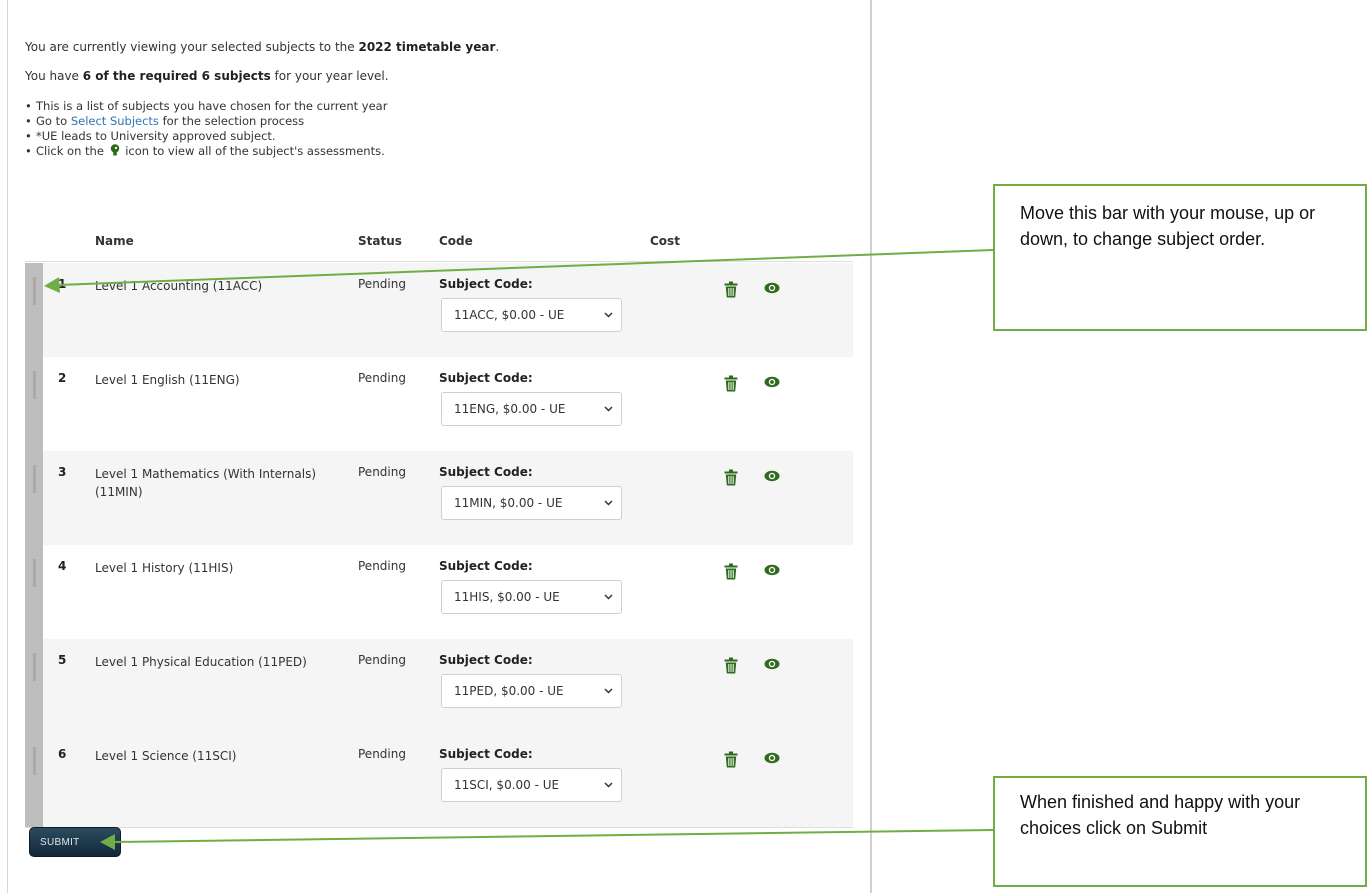 This screenshot has width=1372, height=893. Describe the element at coordinates (62, 284) in the screenshot. I see `row-number: 1` at that location.